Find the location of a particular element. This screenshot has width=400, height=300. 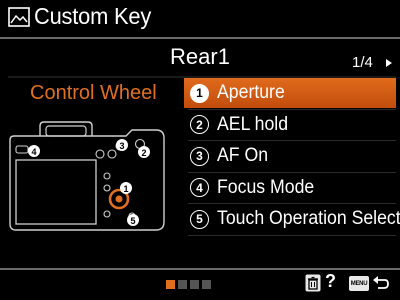

svg-text: 3 is located at coordinates (121, 146).